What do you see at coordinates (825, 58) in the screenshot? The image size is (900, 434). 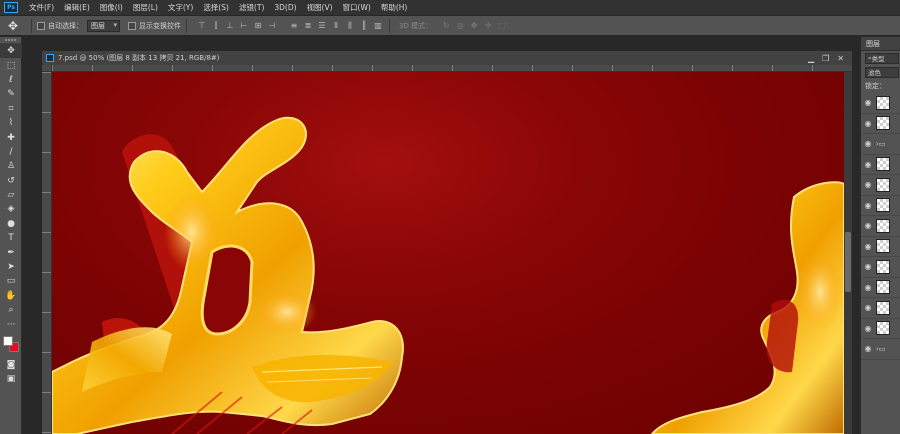 I see `restore-icon: ❐` at bounding box center [825, 58].